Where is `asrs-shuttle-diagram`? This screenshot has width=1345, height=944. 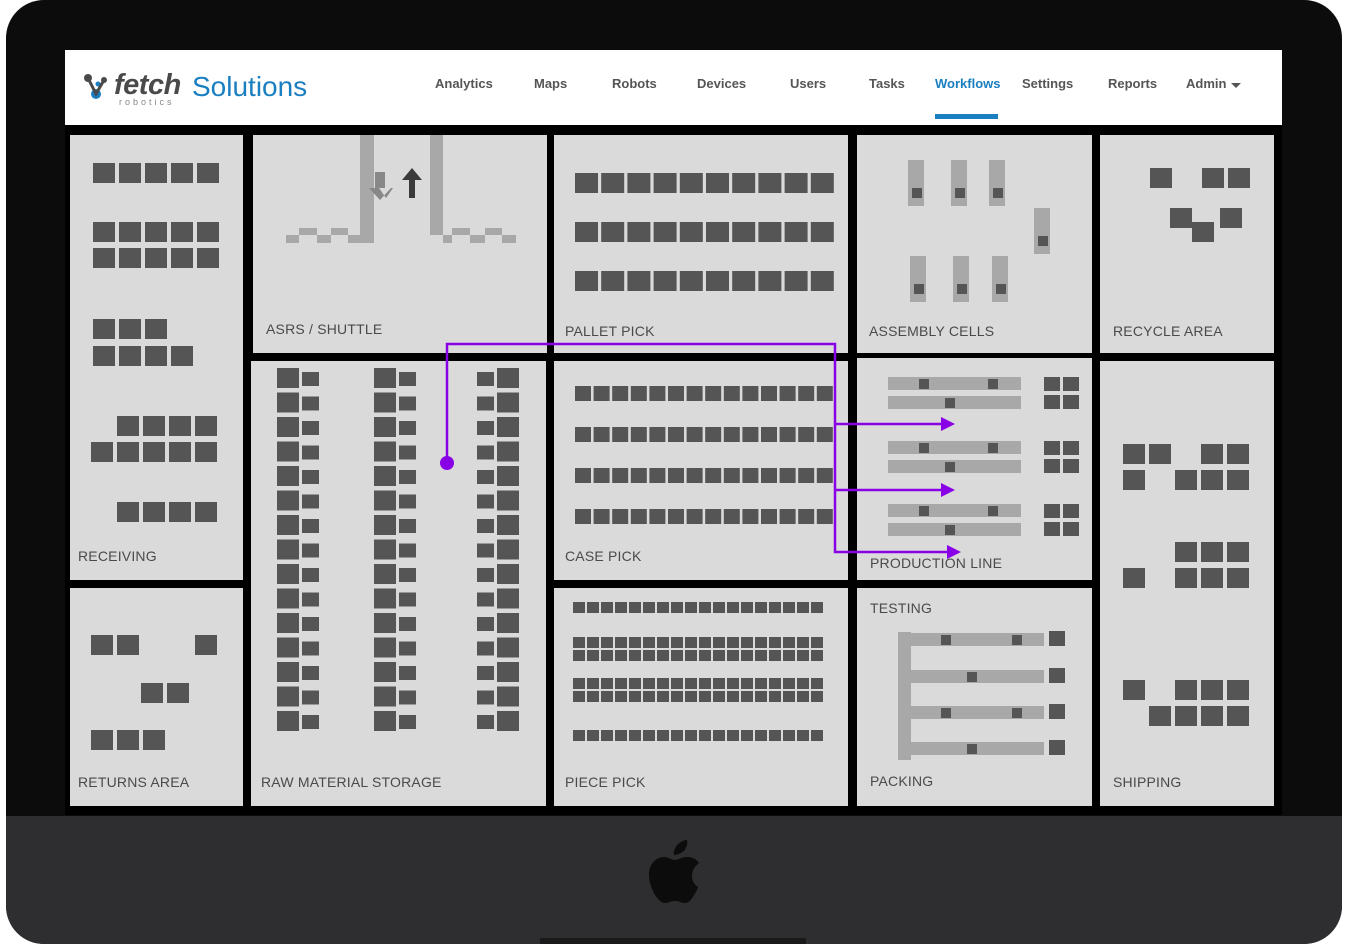 asrs-shuttle-diagram is located at coordinates (401, 189).